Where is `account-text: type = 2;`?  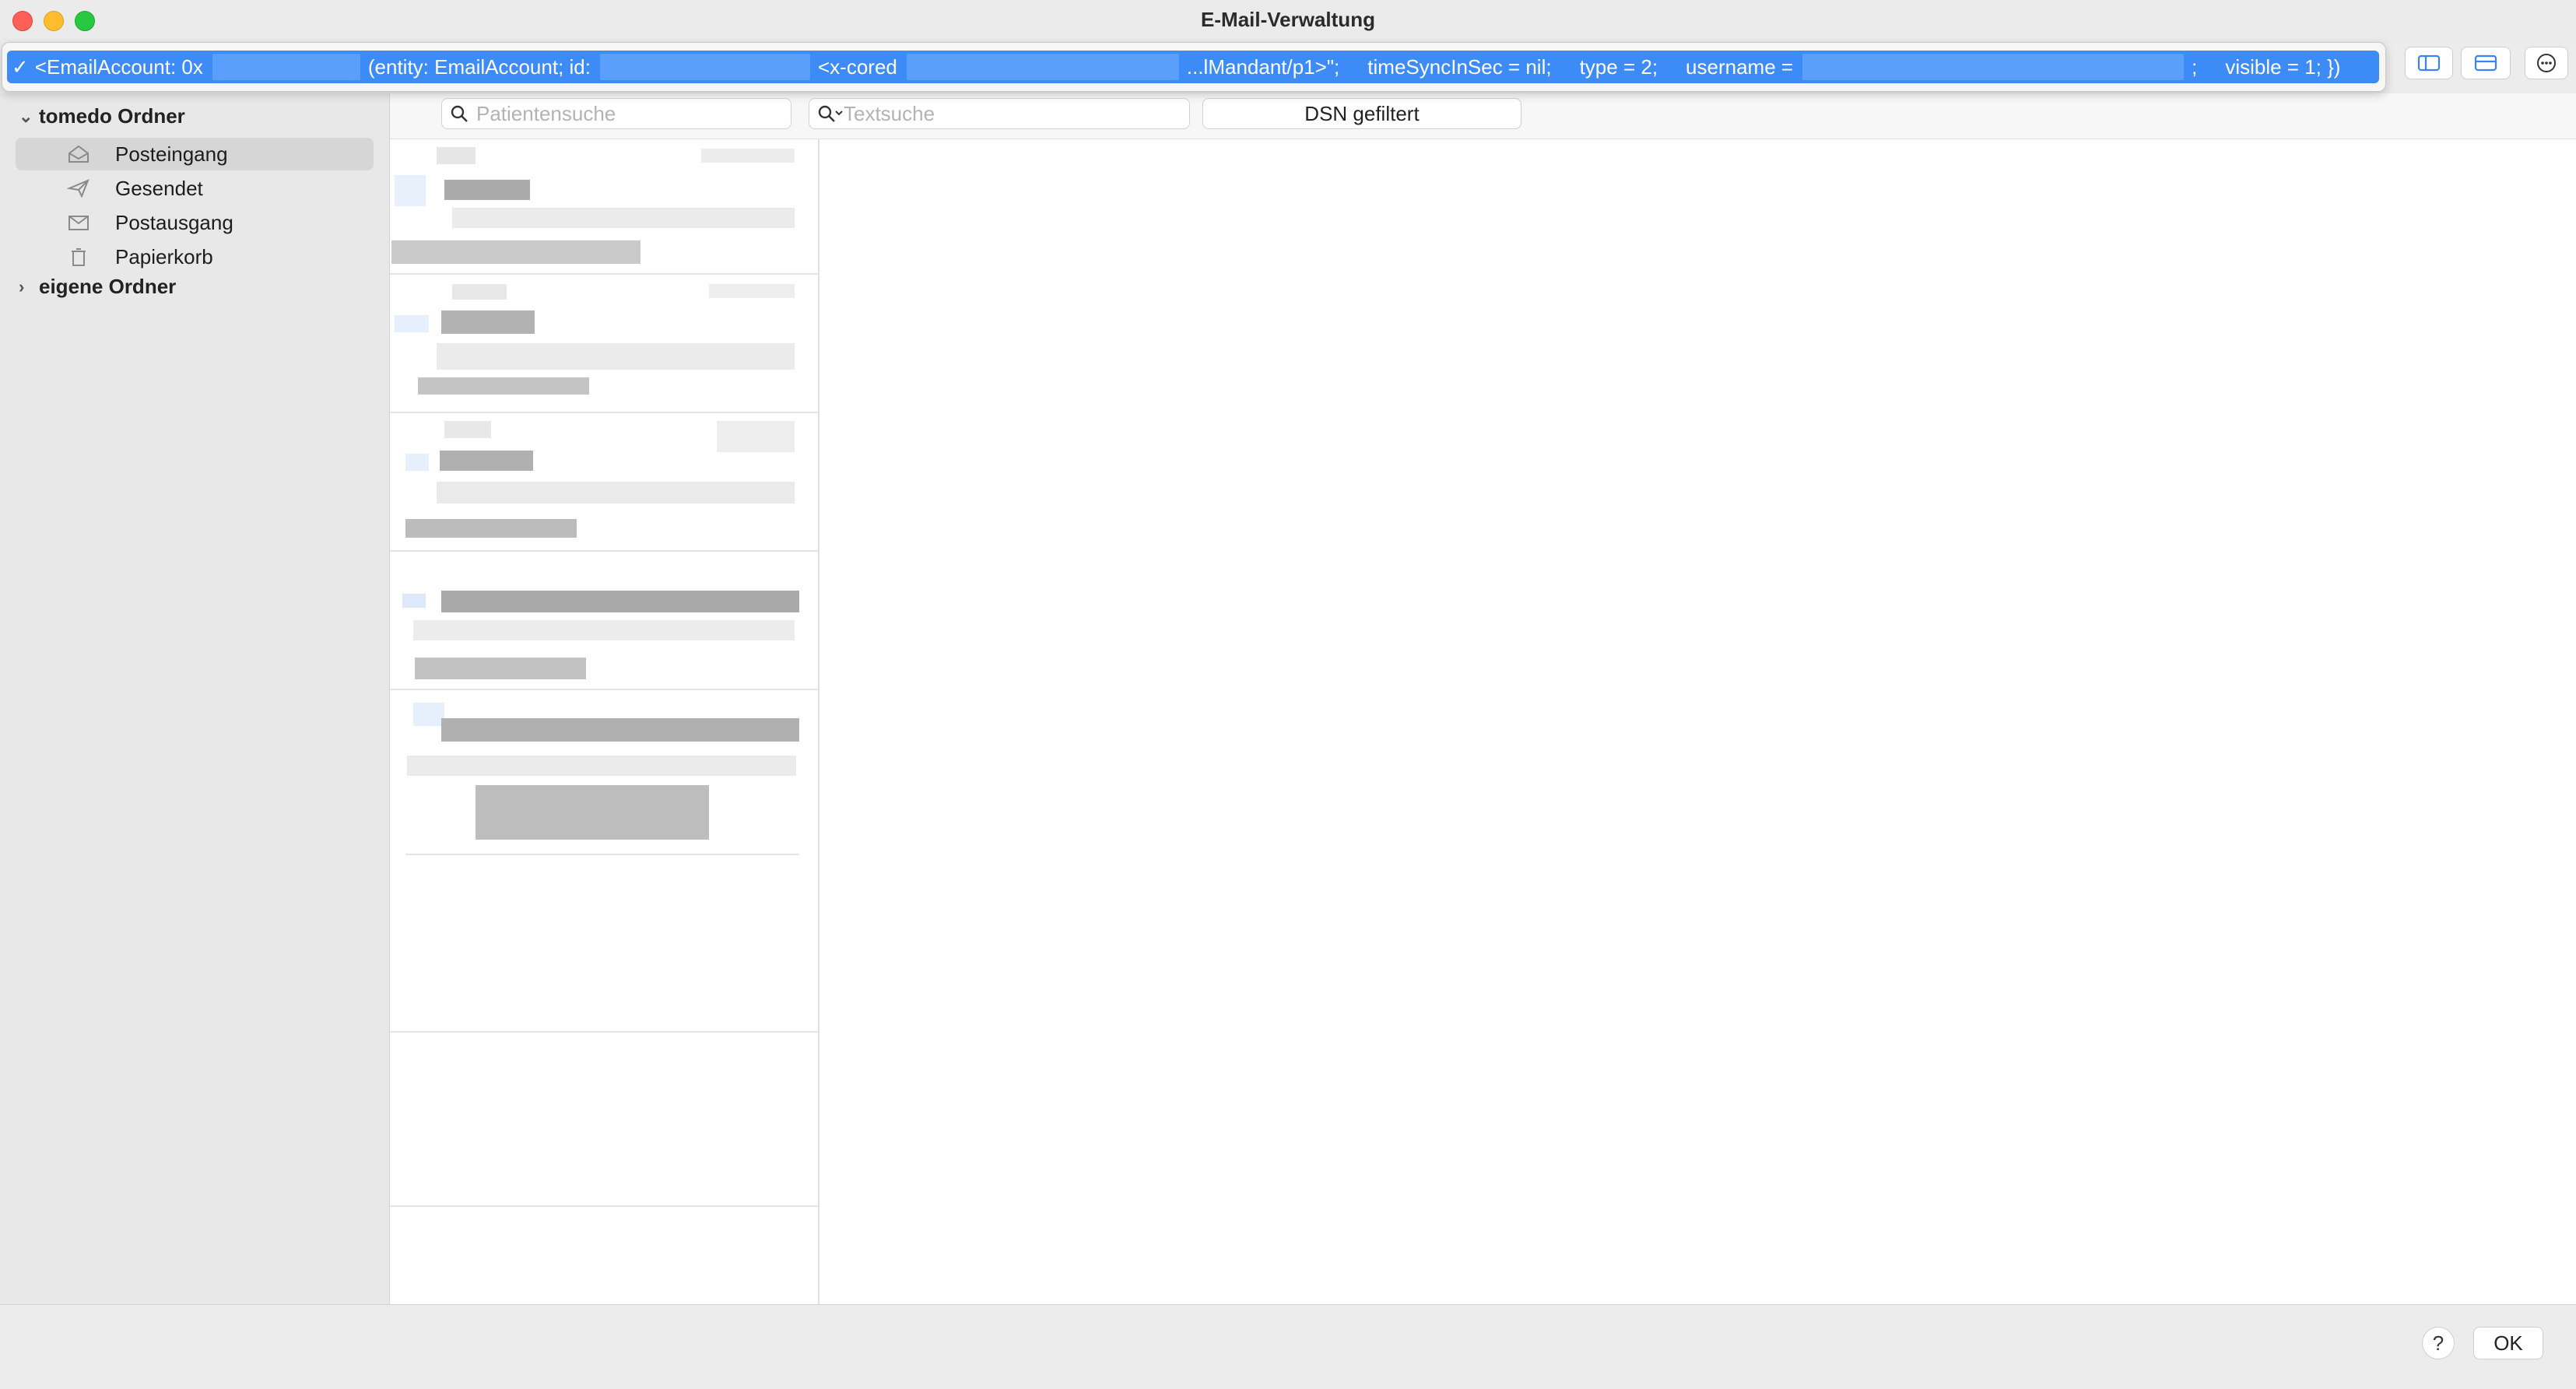
account-text: type = 2; is located at coordinates (1618, 66).